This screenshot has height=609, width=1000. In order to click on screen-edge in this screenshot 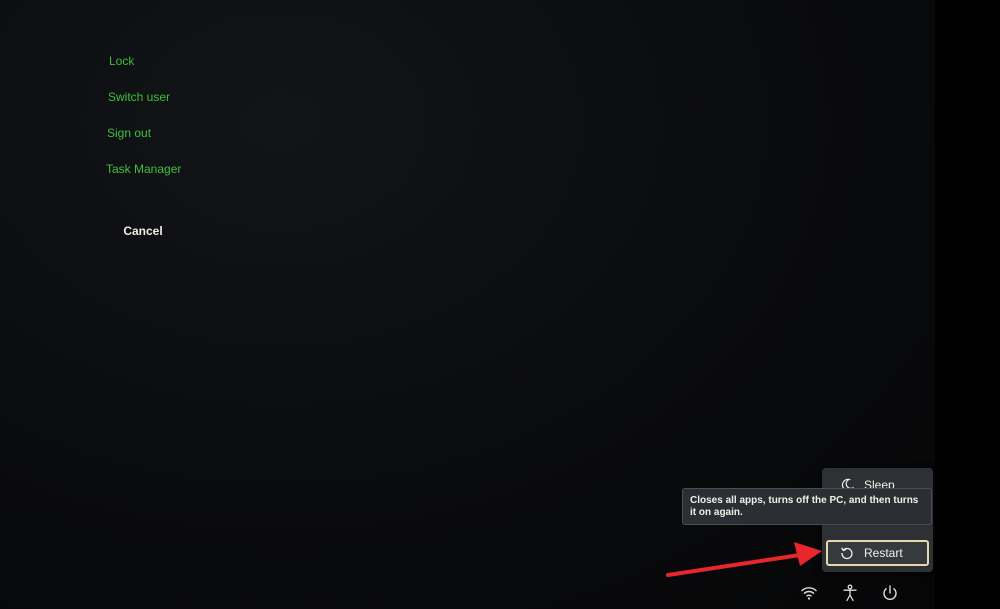, I will do `click(967, 304)`.